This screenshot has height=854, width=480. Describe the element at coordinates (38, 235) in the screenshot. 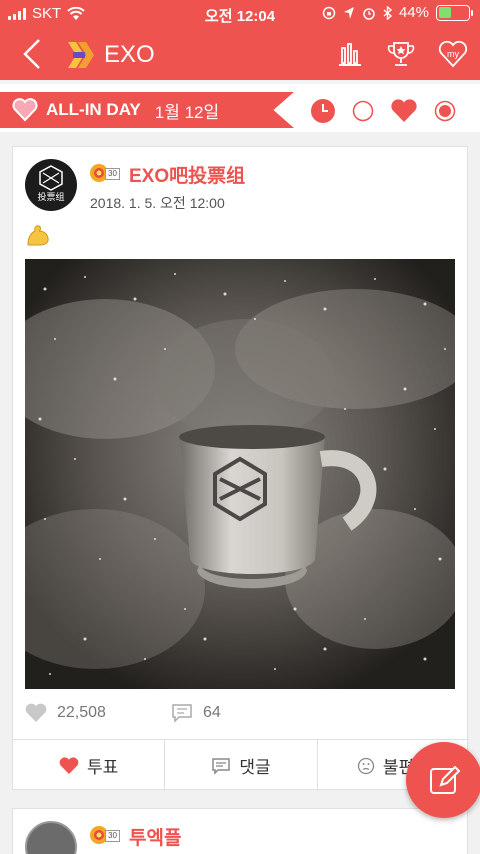

I see `flexed-biceps-icon` at that location.